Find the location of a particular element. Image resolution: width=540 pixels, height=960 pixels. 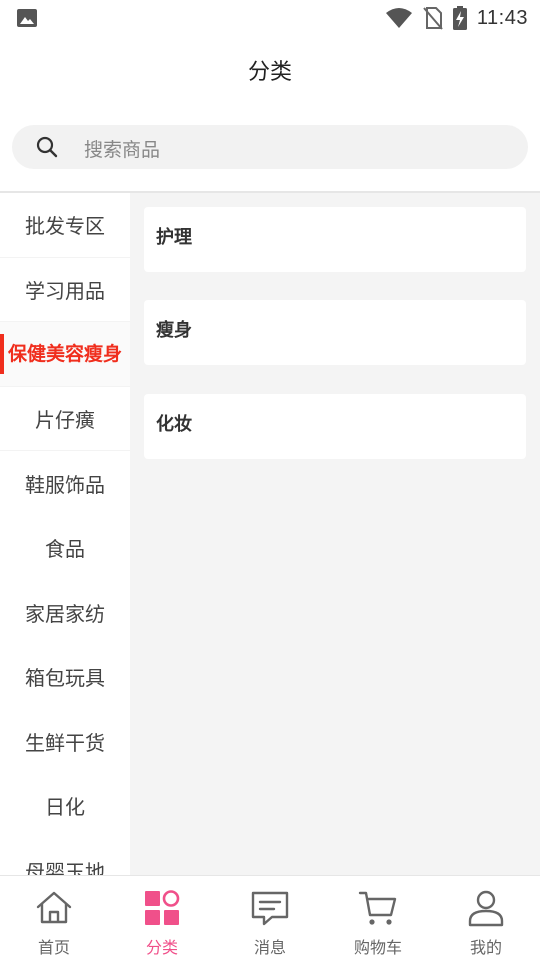

subcategory-label: 瘦身 is located at coordinates (174, 330).